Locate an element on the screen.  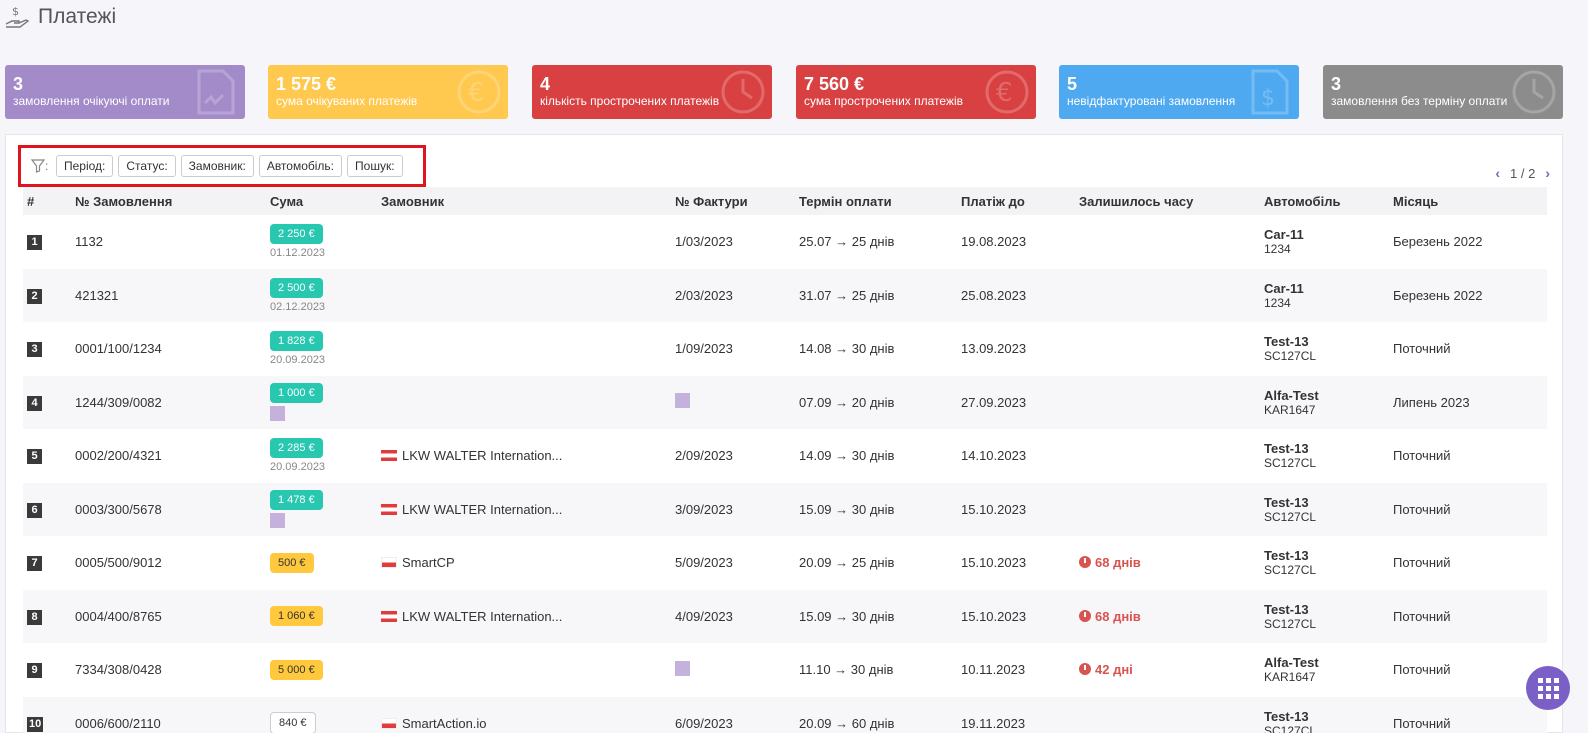
column-header: № Замовлення is located at coordinates (168, 201).